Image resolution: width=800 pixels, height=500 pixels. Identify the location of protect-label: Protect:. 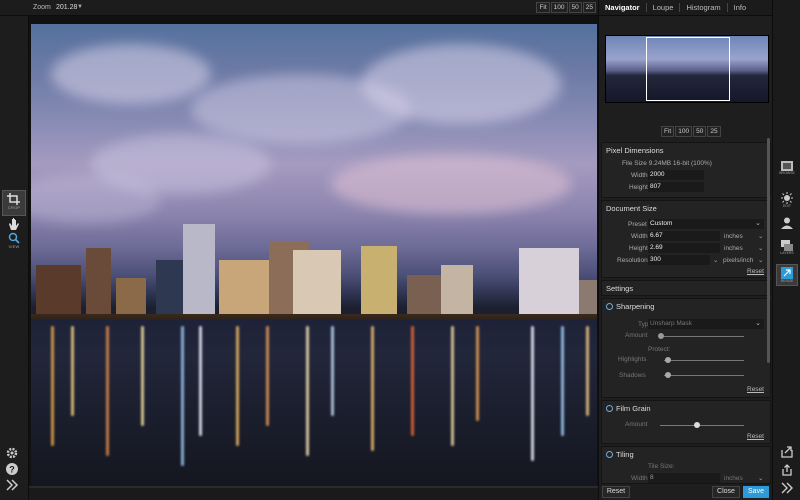
(659, 349).